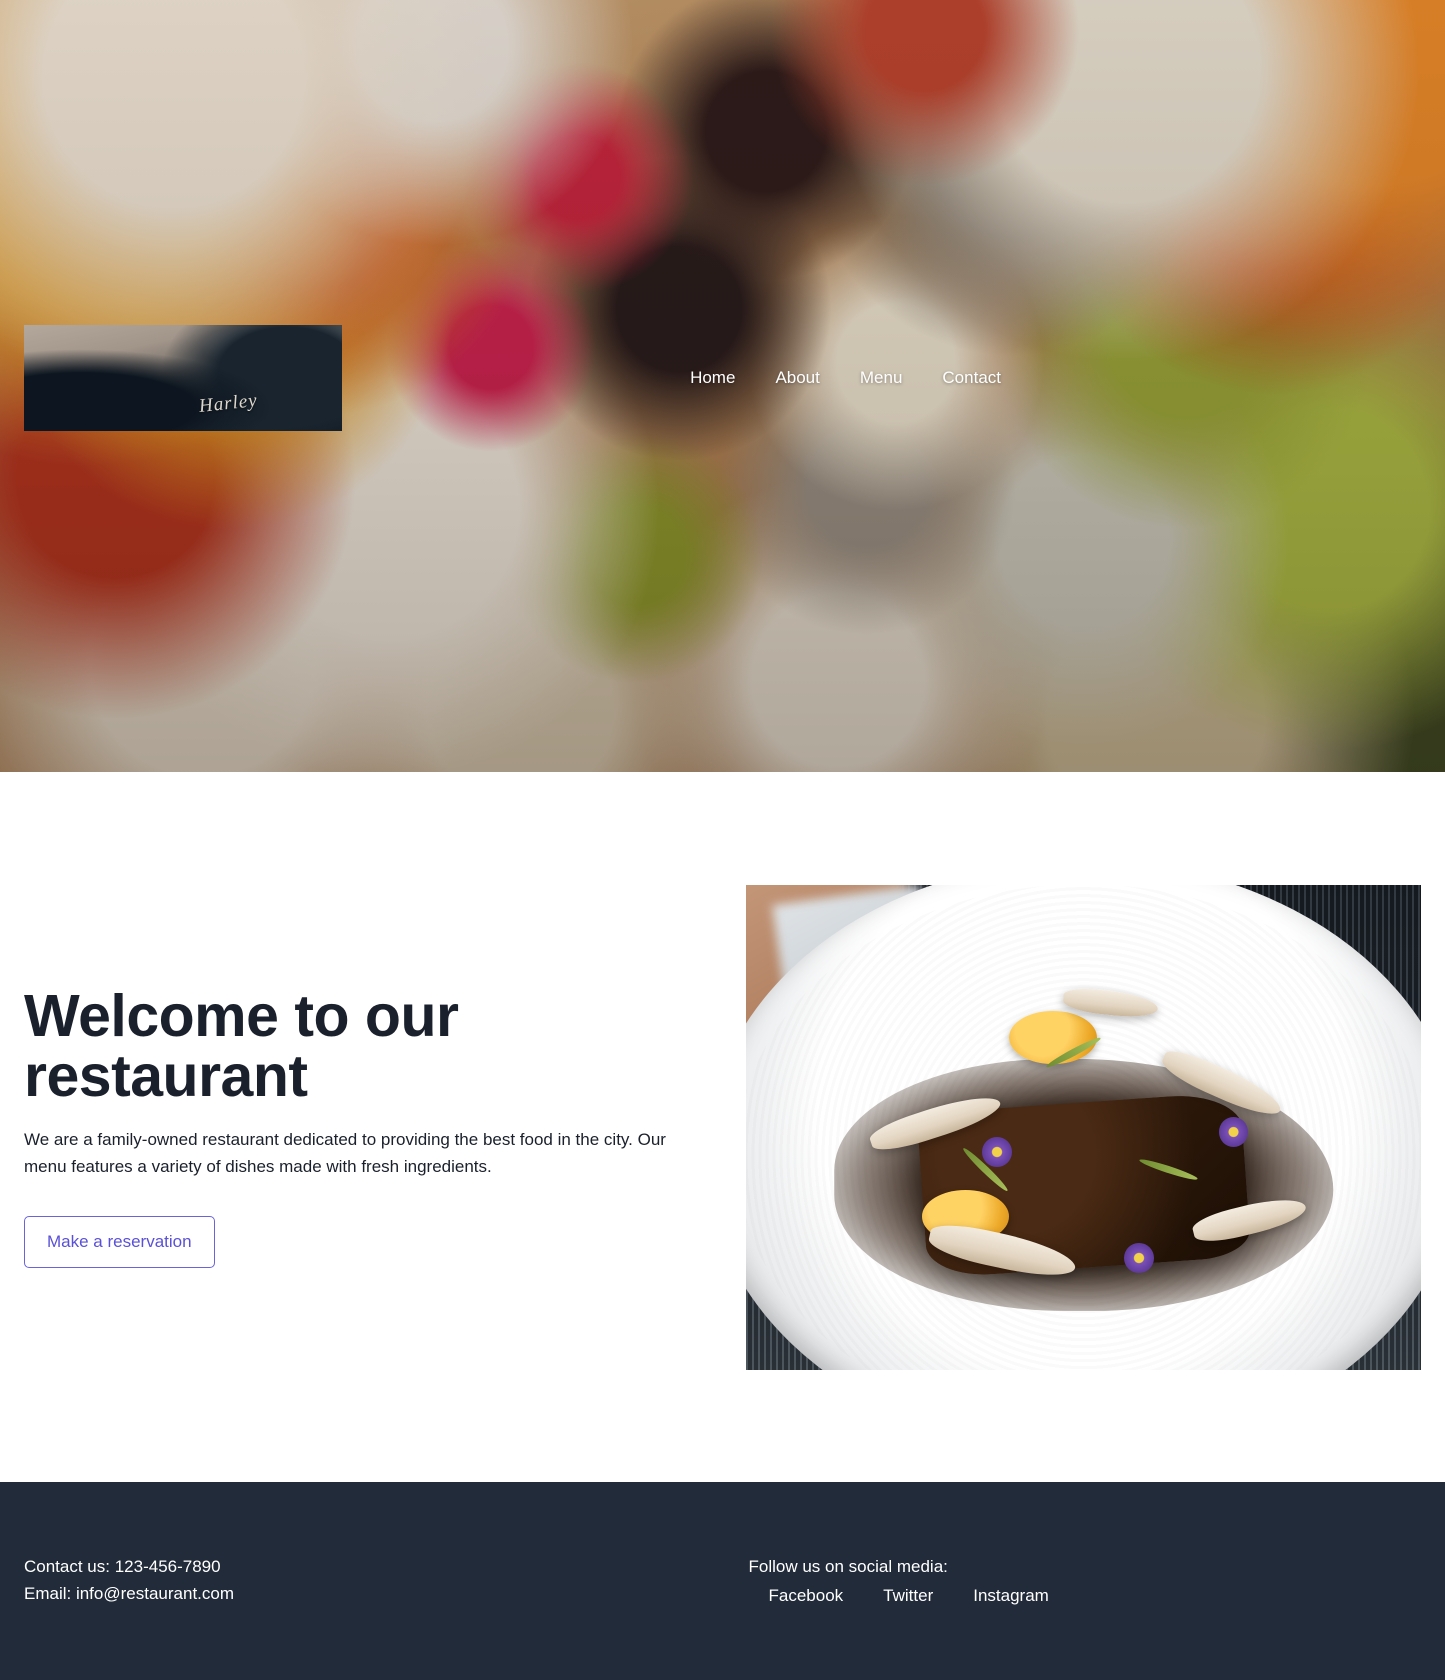 Image resolution: width=1445 pixels, height=1680 pixels. What do you see at coordinates (1073, 1595) in the screenshot?
I see `footer-social-links: Facebook Twitter Instagram` at bounding box center [1073, 1595].